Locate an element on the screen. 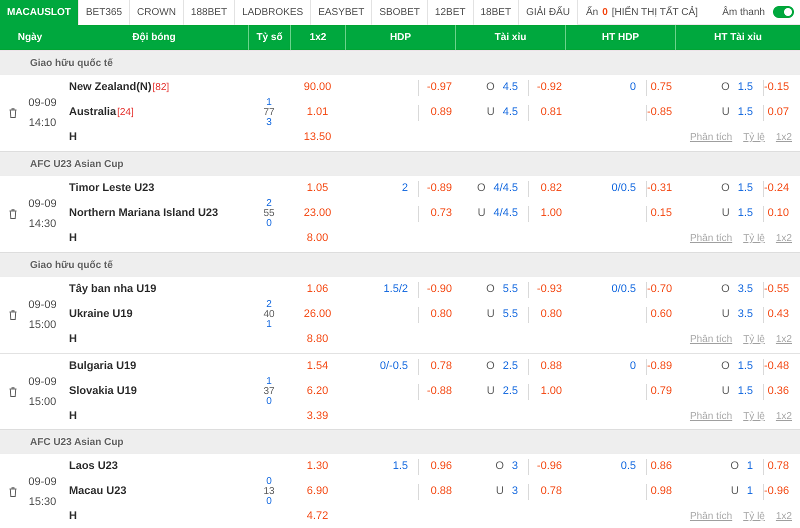 This screenshot has width=800, height=528. odds-value: -0.70 is located at coordinates (660, 290).